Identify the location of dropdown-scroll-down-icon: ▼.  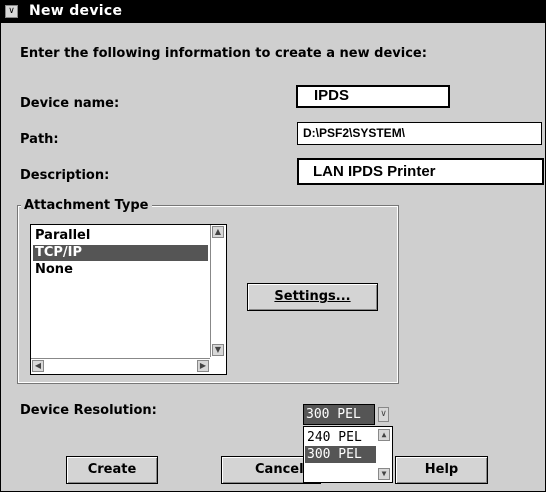
(384, 474).